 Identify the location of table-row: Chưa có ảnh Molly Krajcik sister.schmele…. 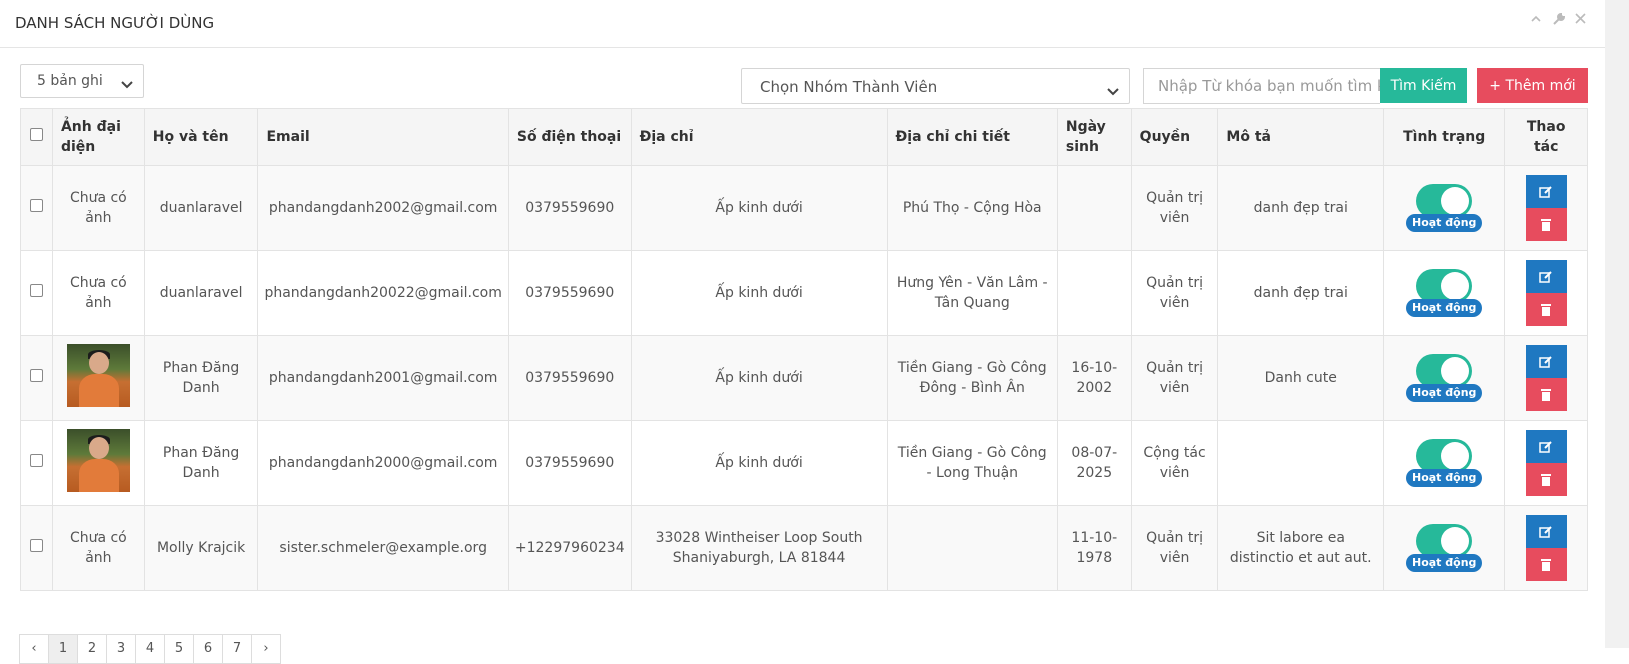
(804, 548).